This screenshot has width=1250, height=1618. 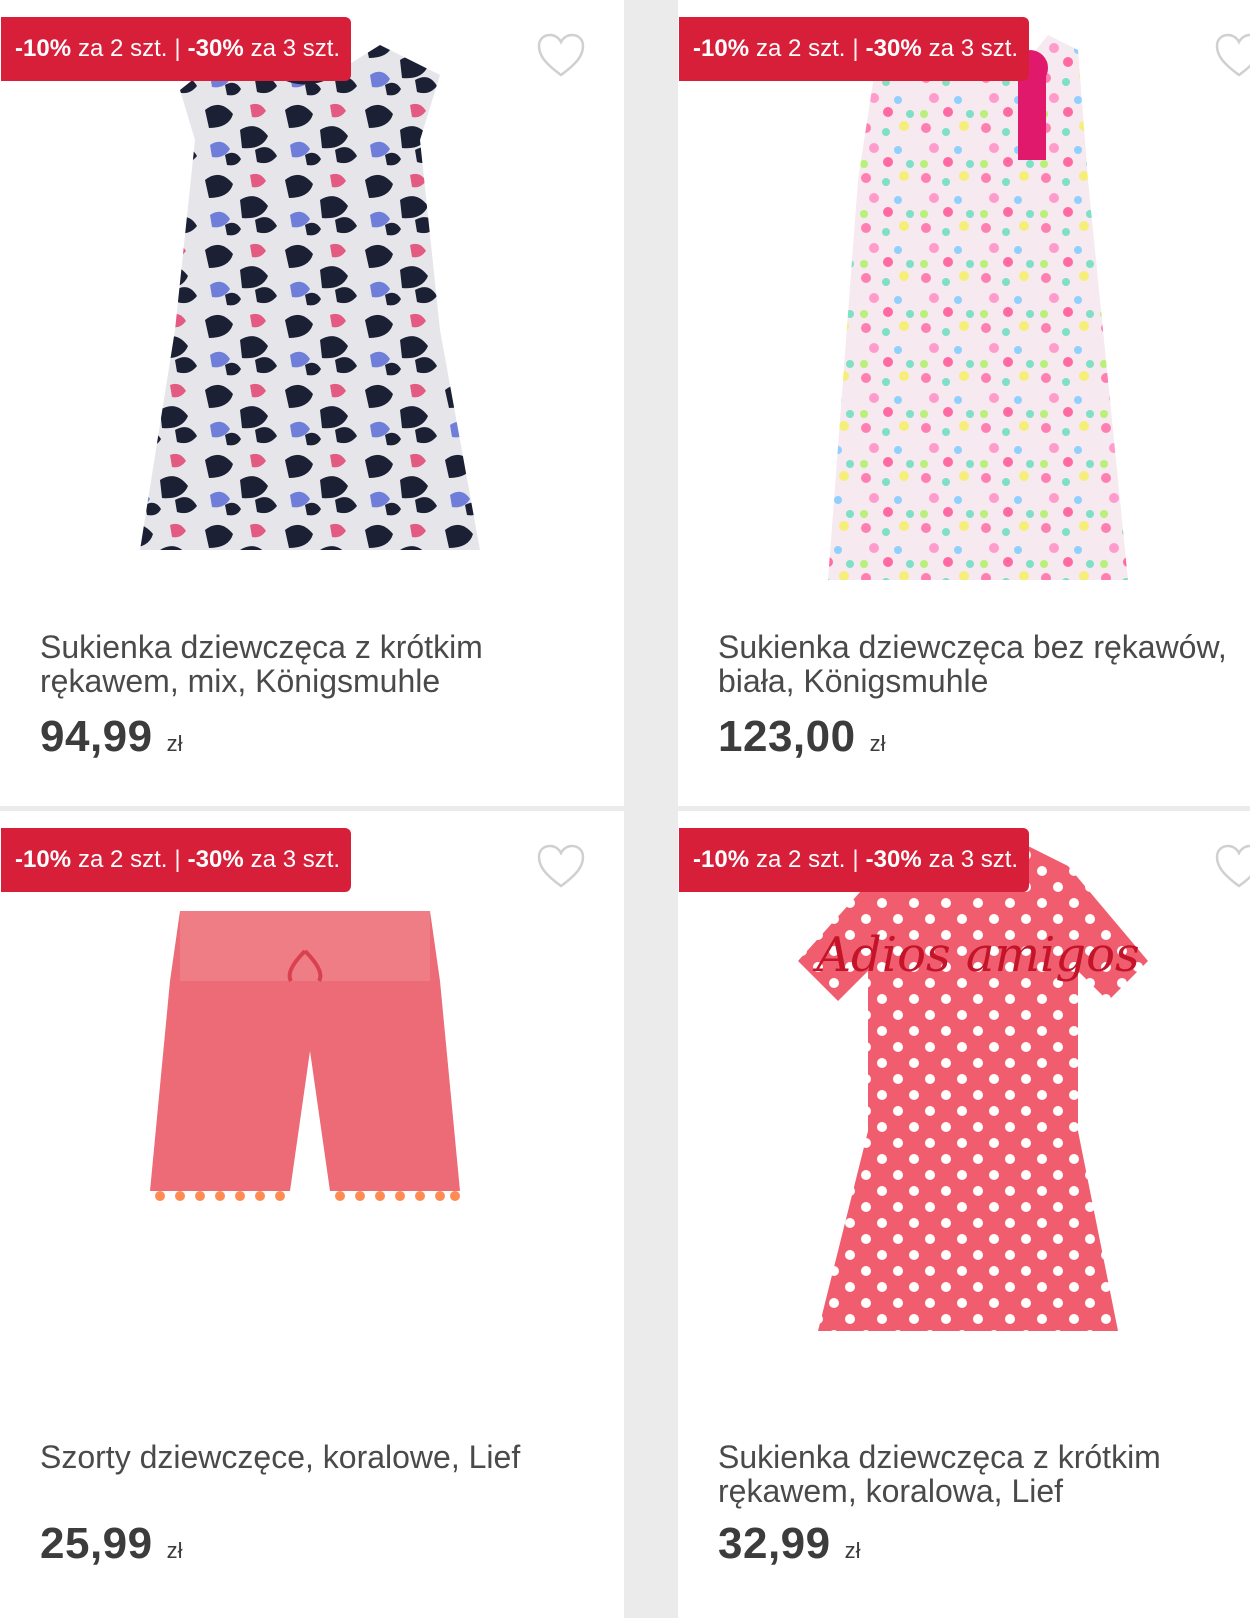 I want to click on polka-dot-dress-image: Adios amigos, so click(x=978, y=1111).